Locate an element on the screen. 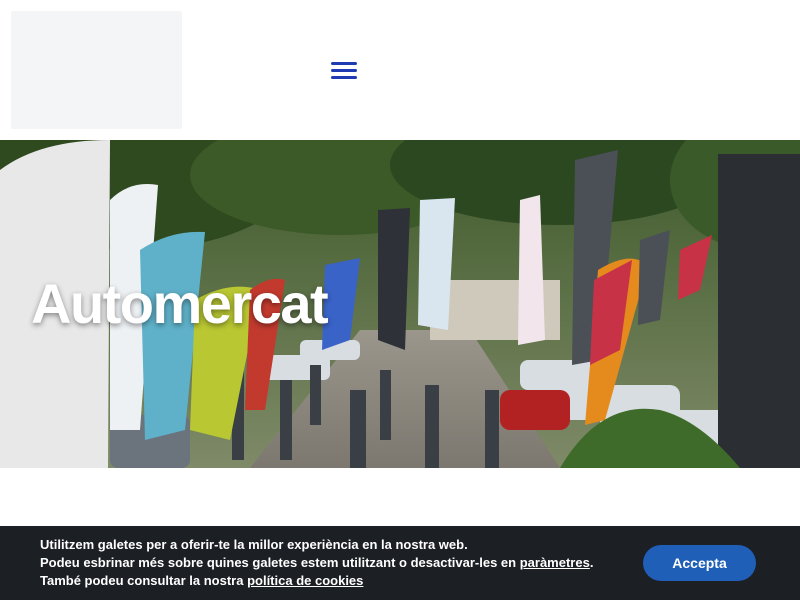  page-title: Automercat is located at coordinates (180, 303).